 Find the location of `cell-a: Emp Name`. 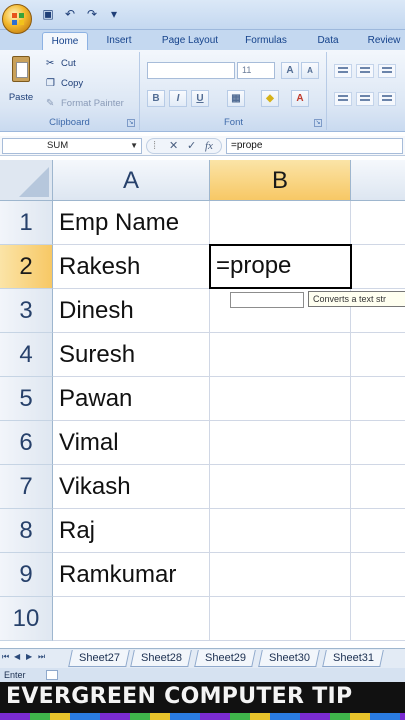

cell-a: Emp Name is located at coordinates (131, 223).